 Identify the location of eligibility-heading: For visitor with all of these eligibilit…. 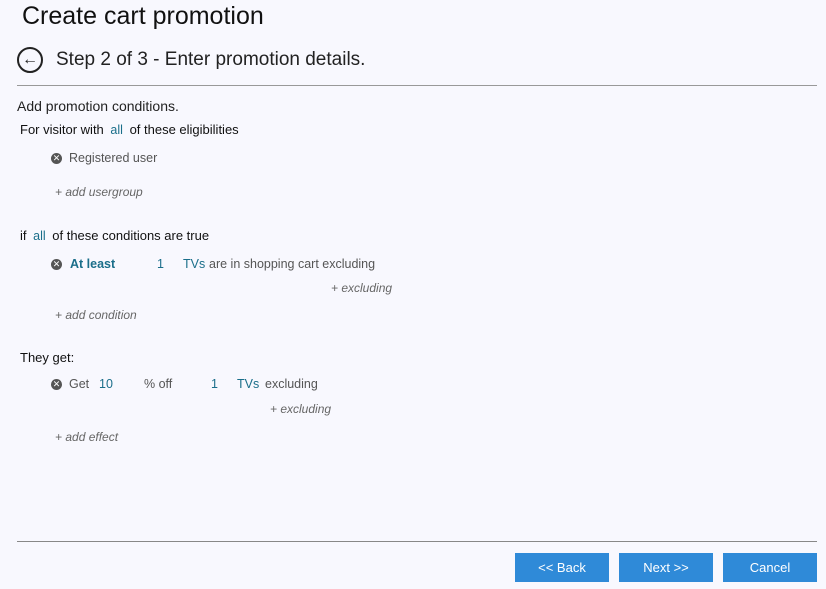
(129, 129).